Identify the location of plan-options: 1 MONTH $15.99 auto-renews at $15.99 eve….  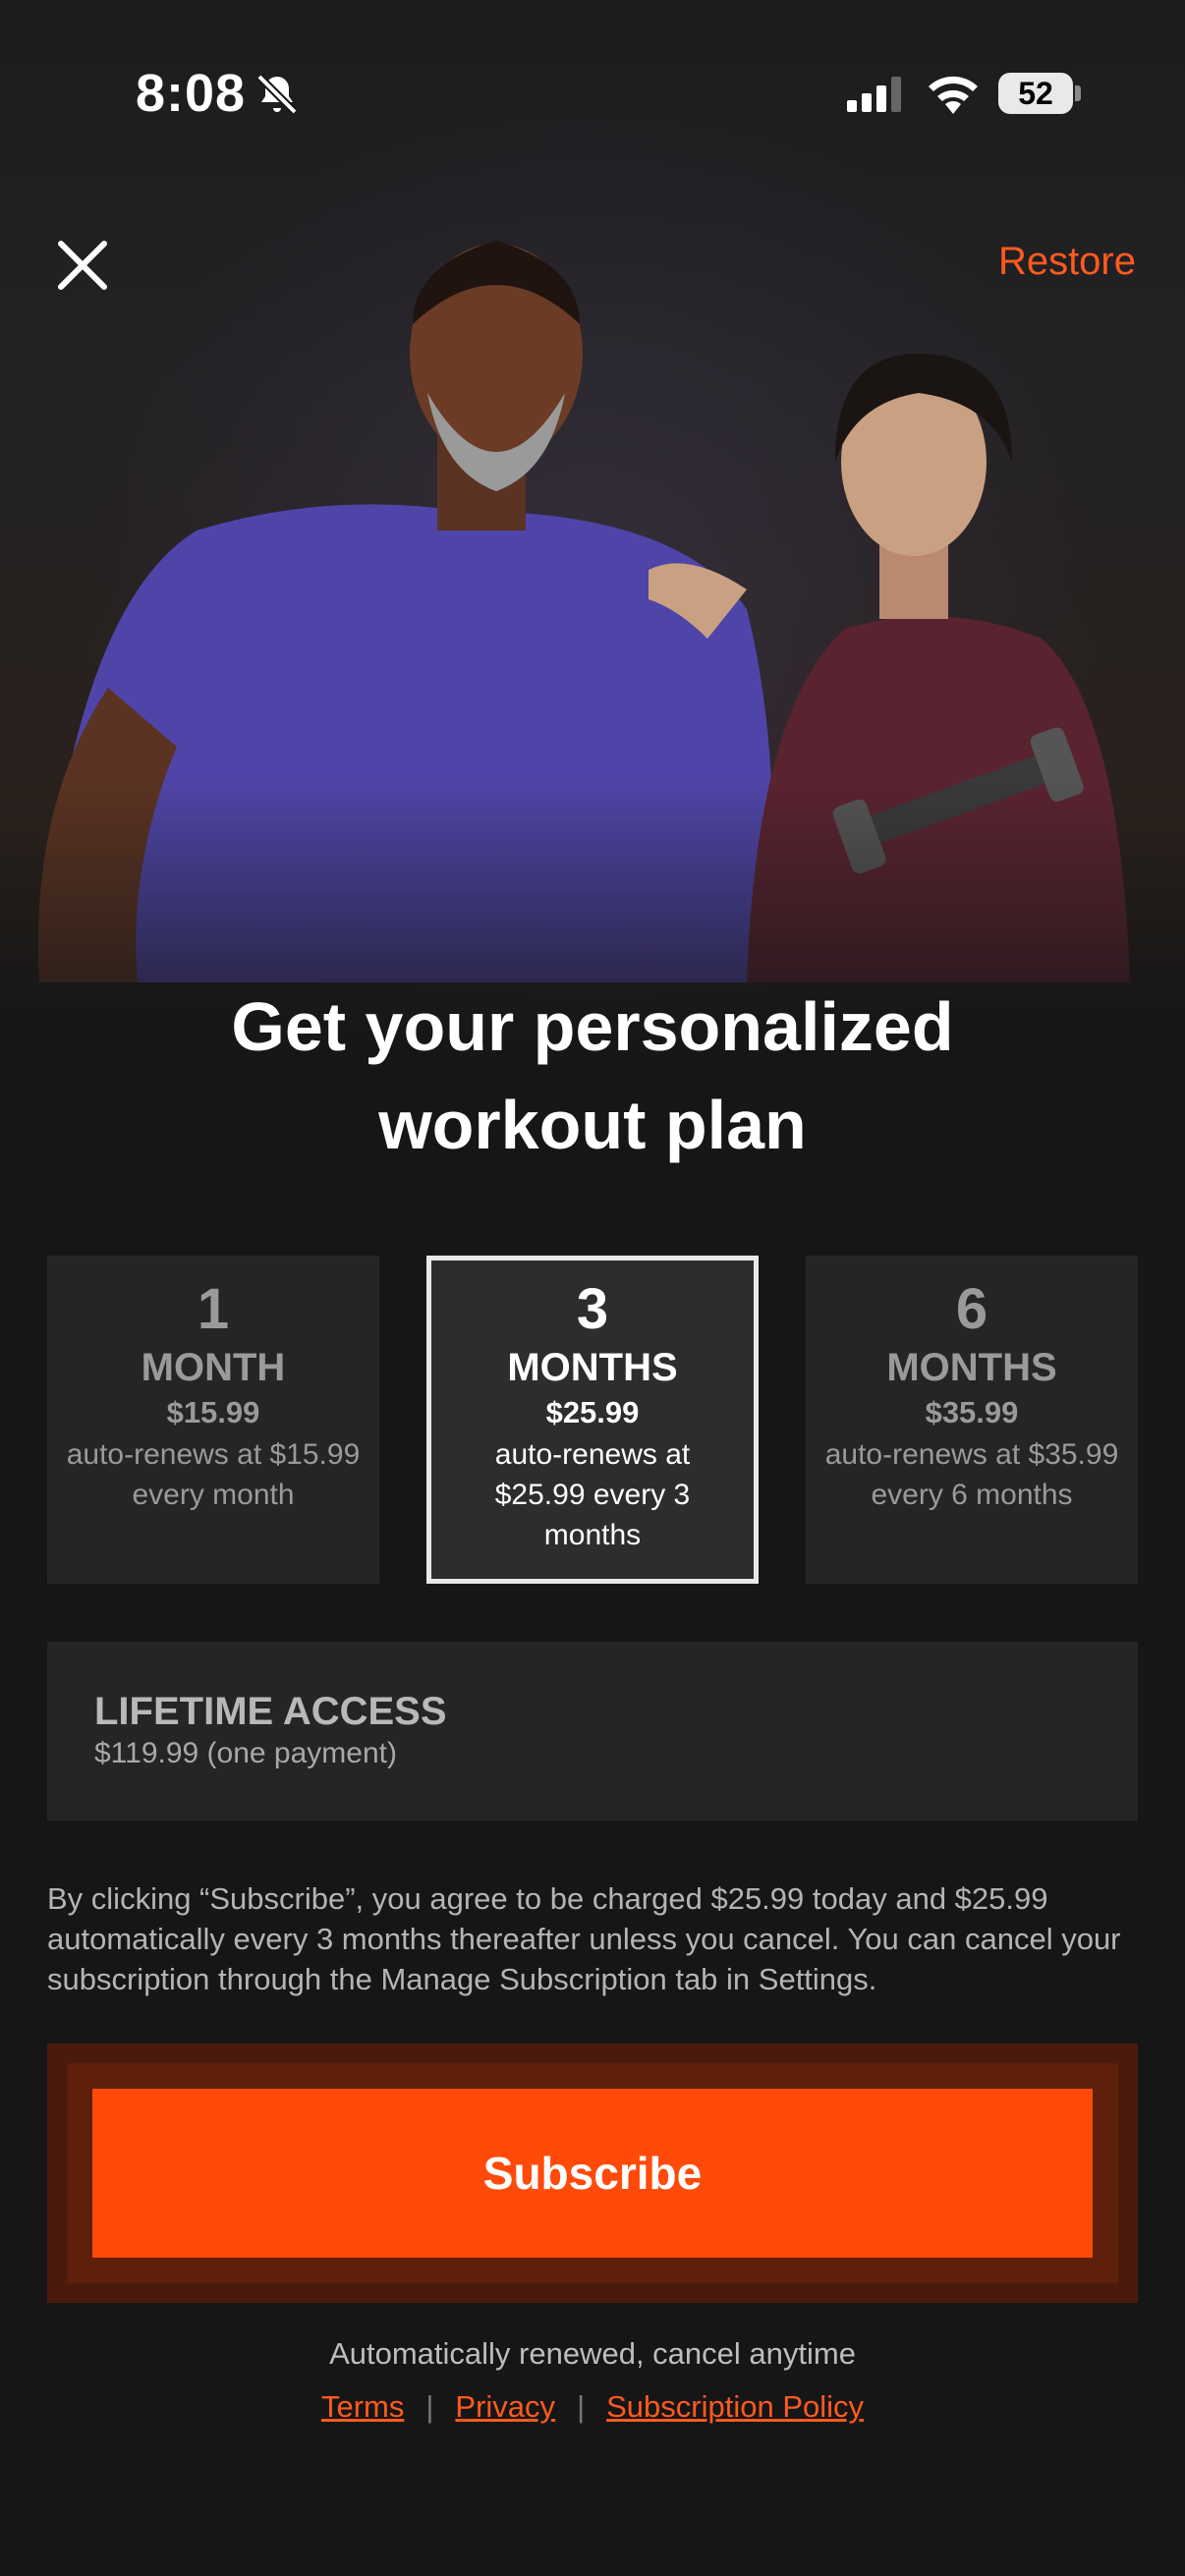
(592, 1420).